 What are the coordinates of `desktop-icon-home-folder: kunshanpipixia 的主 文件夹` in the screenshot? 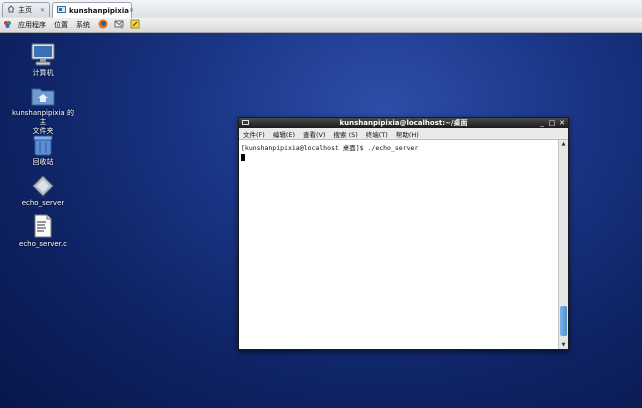 It's located at (43, 110).